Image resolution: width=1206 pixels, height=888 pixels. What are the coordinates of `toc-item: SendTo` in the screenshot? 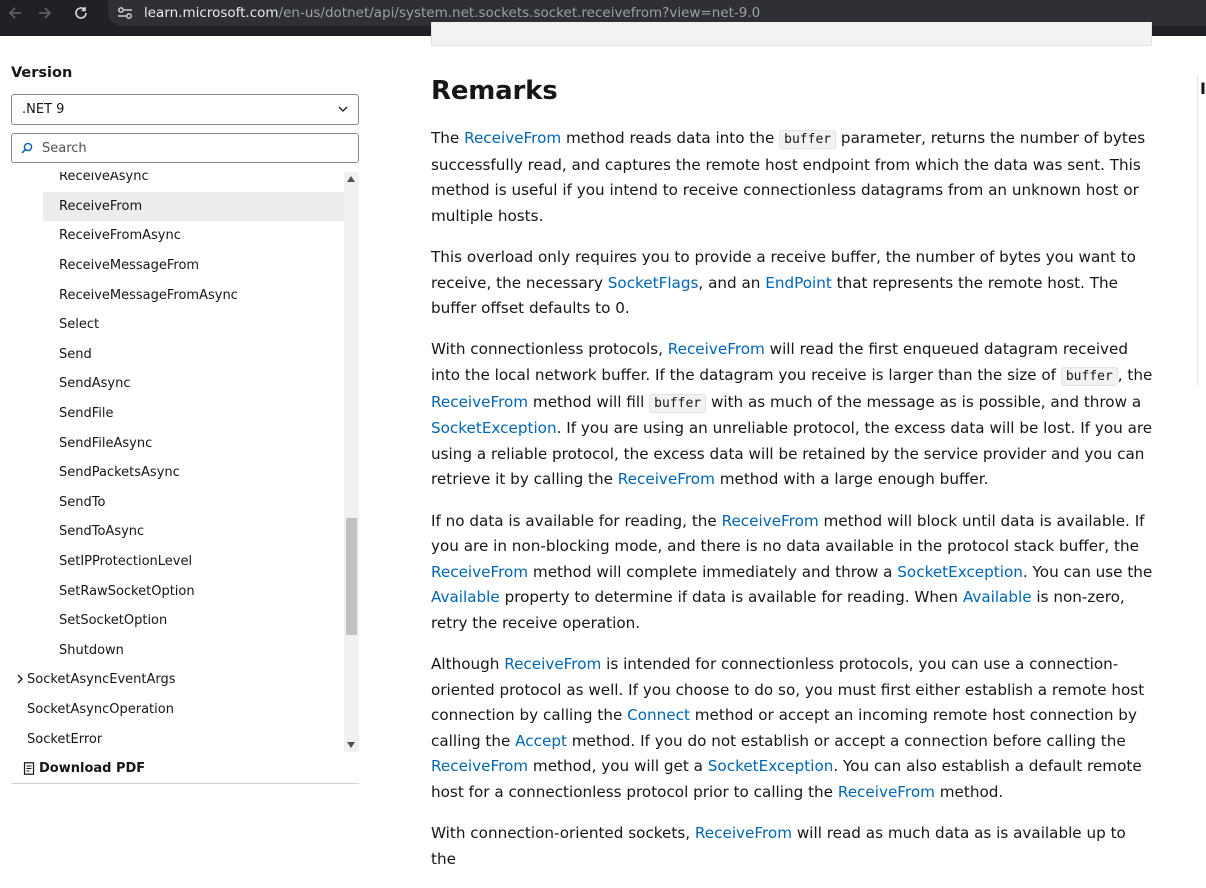 It's located at (178, 503).